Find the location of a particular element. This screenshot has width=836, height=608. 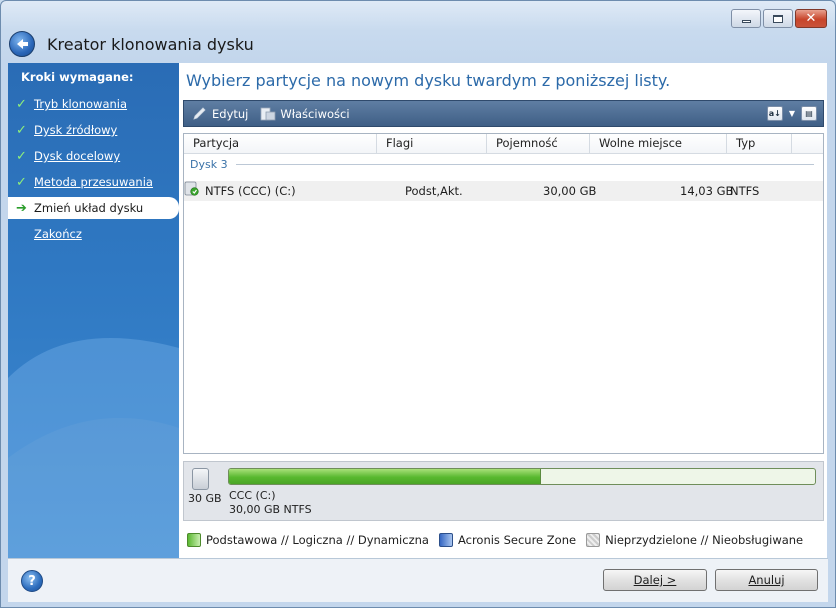

secure-zone-swatch-icon is located at coordinates (445, 540).